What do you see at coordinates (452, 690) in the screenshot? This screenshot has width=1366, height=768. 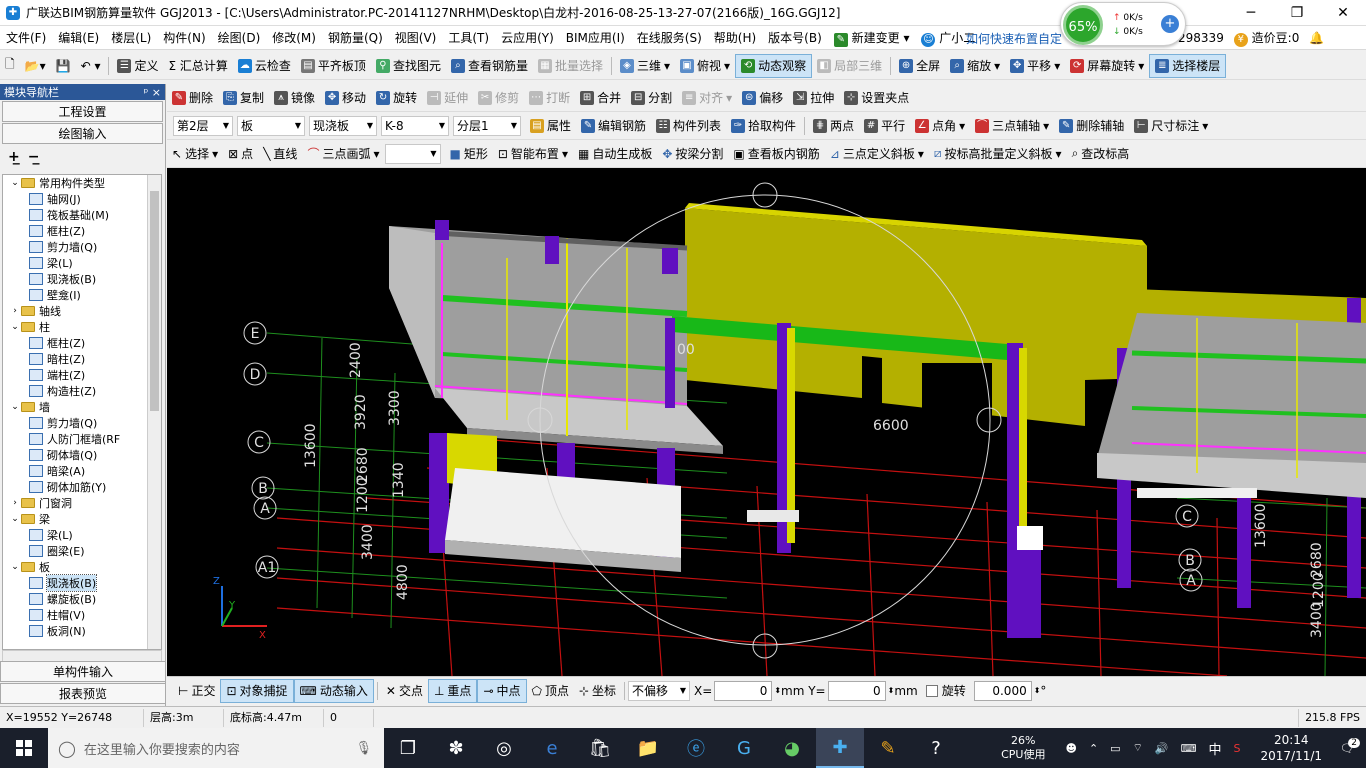 I see `perpendicular-snap-button: ⊥ 重点` at bounding box center [452, 690].